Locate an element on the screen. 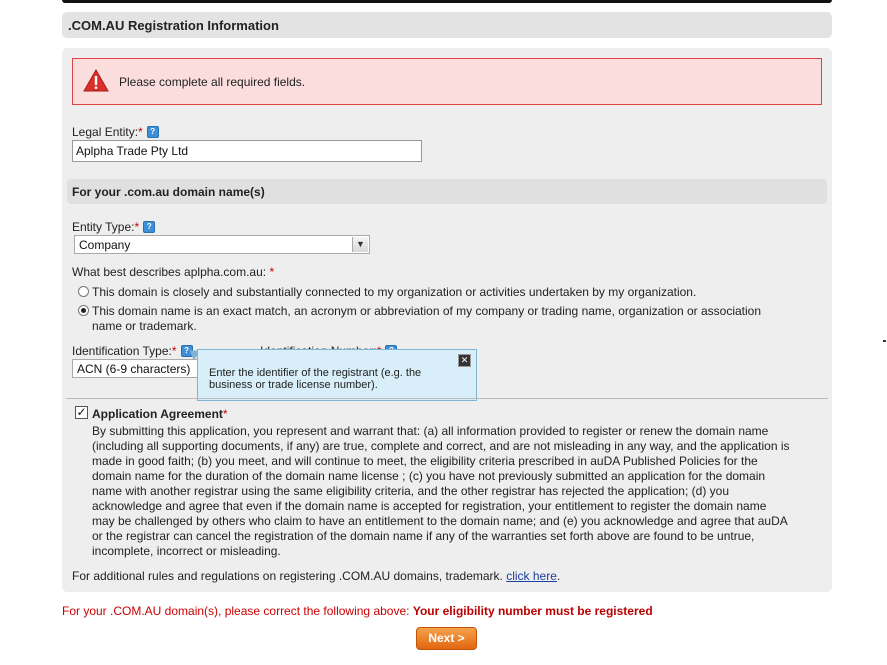  entity-type-label-text: Entity Type: is located at coordinates (103, 227).